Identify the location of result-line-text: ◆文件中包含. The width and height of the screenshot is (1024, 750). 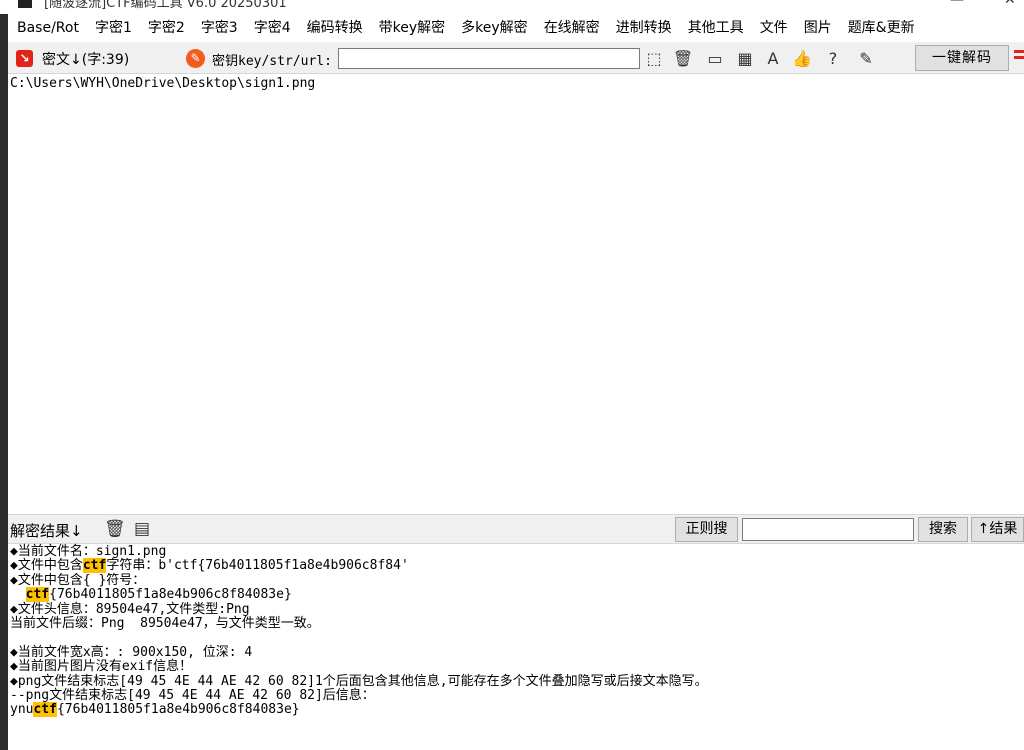
(46, 566).